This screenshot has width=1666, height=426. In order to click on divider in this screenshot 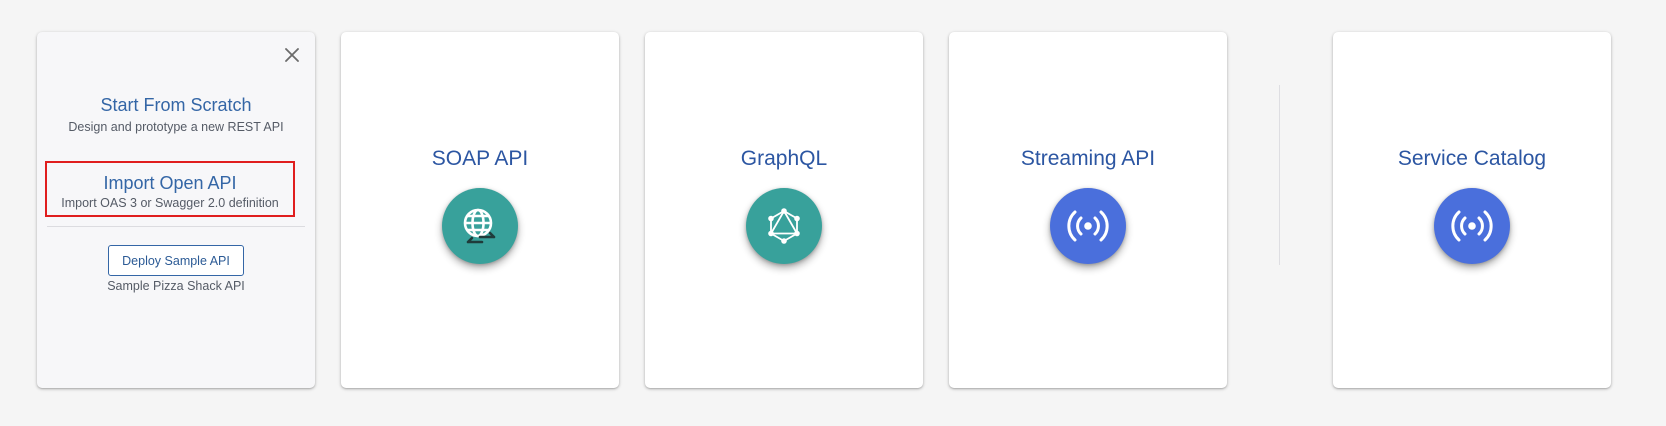, I will do `click(176, 226)`.